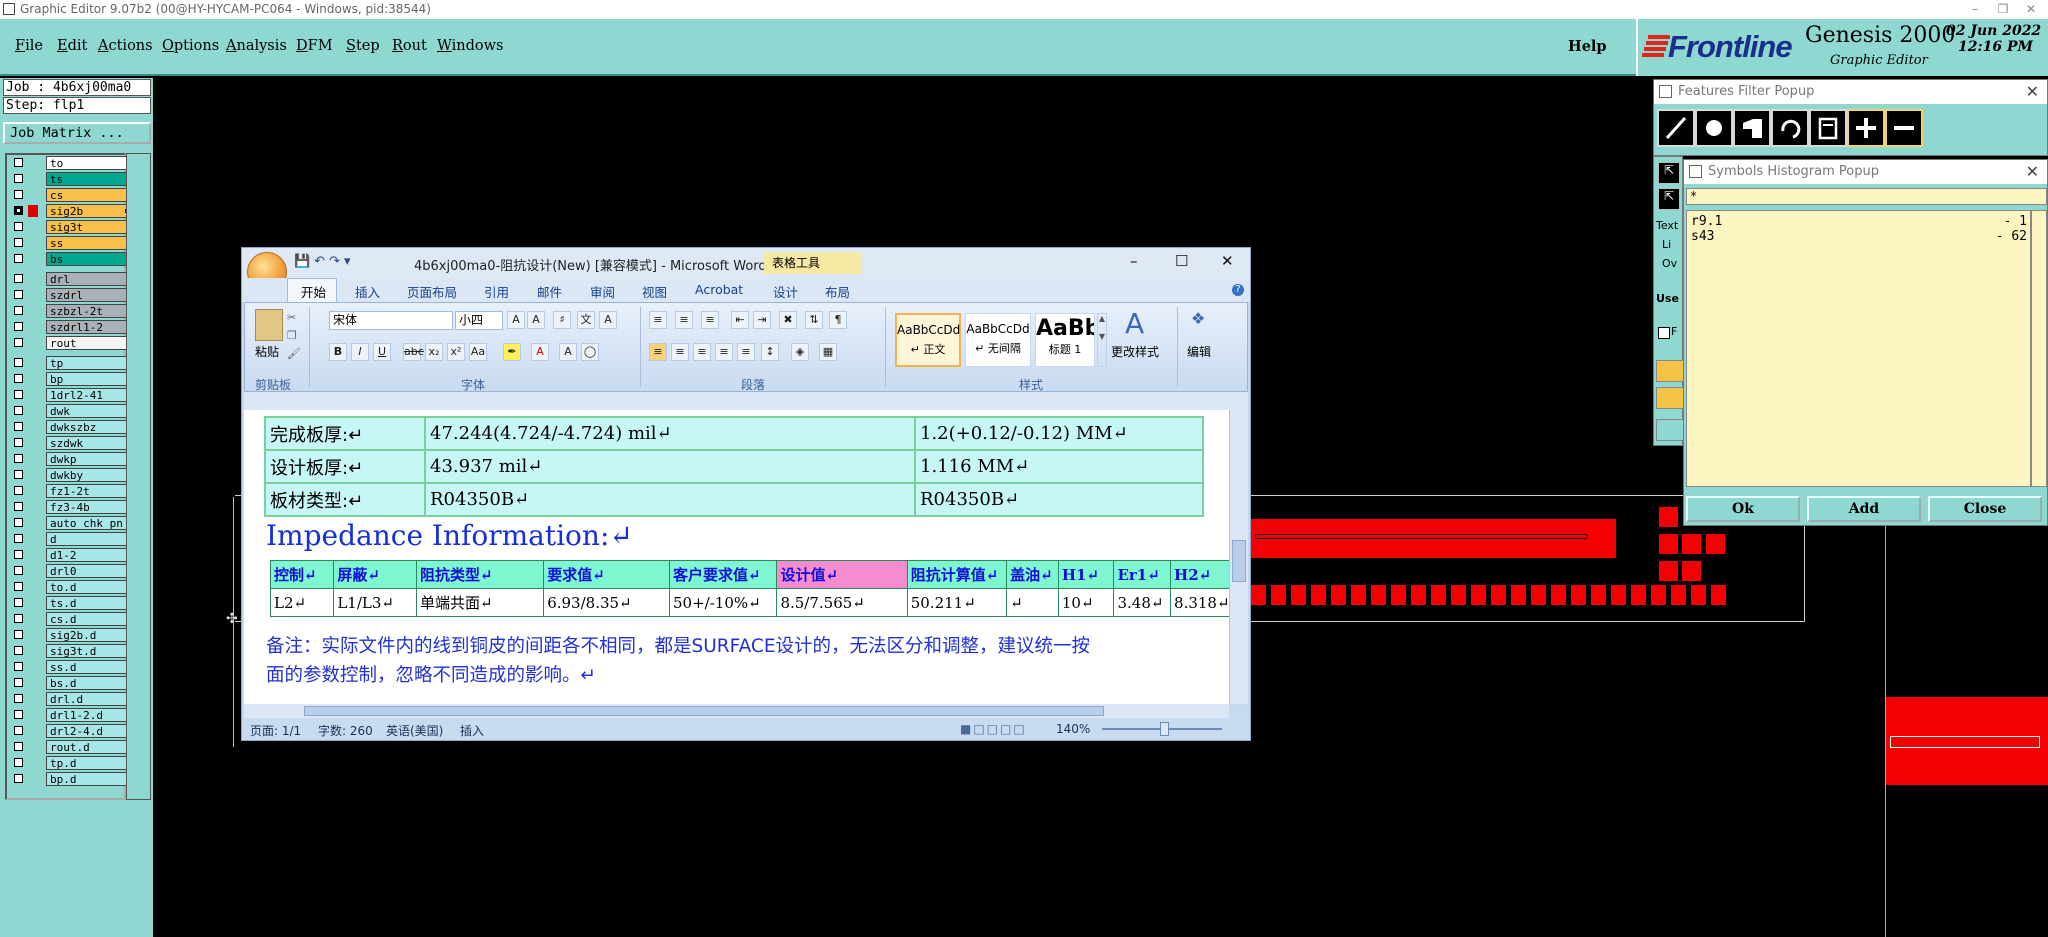 This screenshot has height=937, width=2048. What do you see at coordinates (71, 619) in the screenshot?
I see `layer-row: cs.d` at bounding box center [71, 619].